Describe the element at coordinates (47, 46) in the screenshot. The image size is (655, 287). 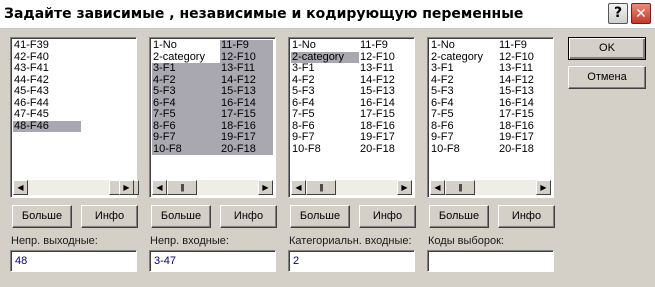
I see `list-item: 41-F39` at that location.